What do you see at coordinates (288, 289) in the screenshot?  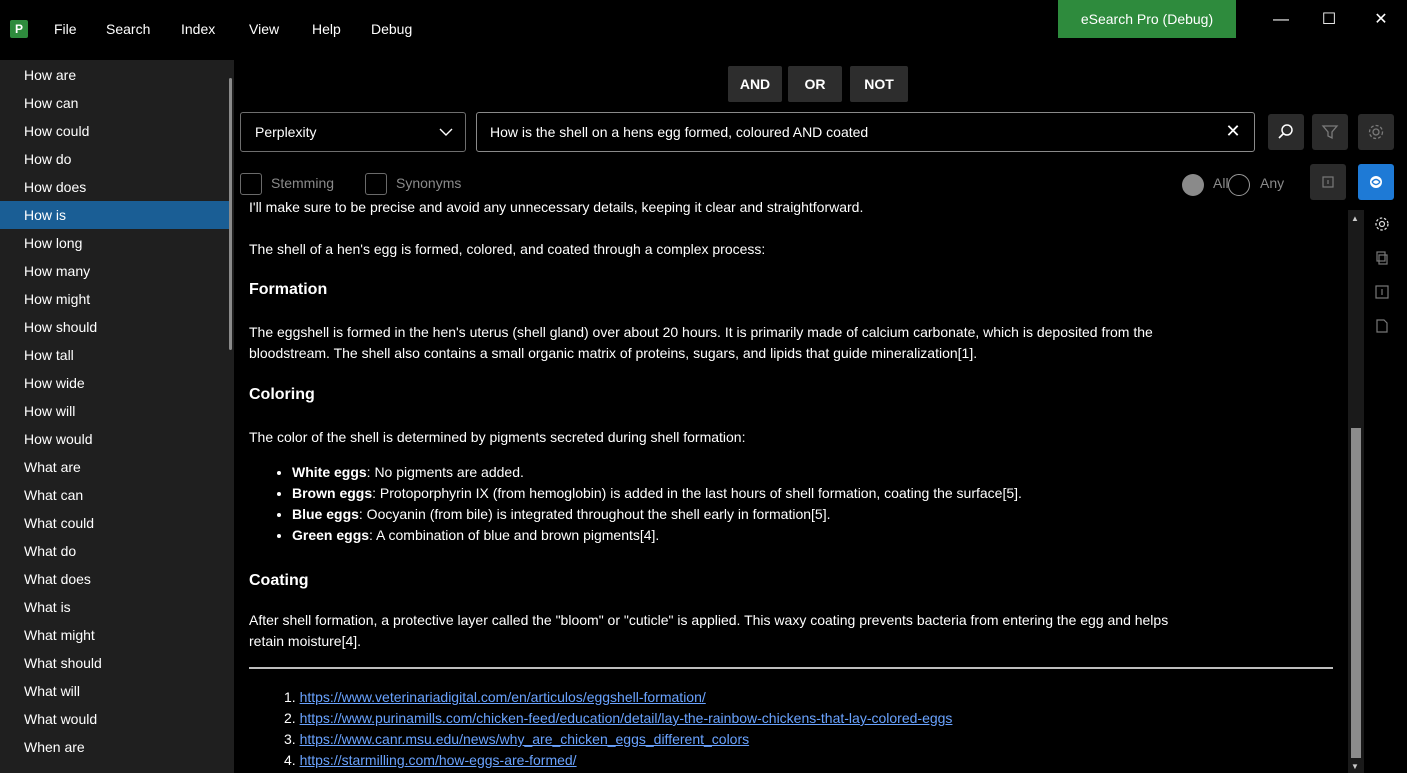 I see `formation-heading: Formation` at bounding box center [288, 289].